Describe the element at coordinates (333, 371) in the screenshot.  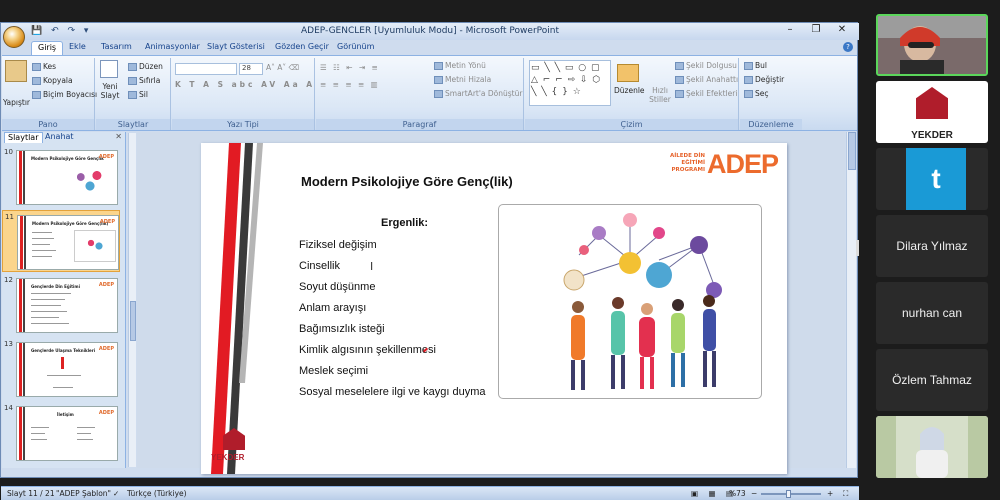
I see `bullet-item: Meslek seçimi` at that location.